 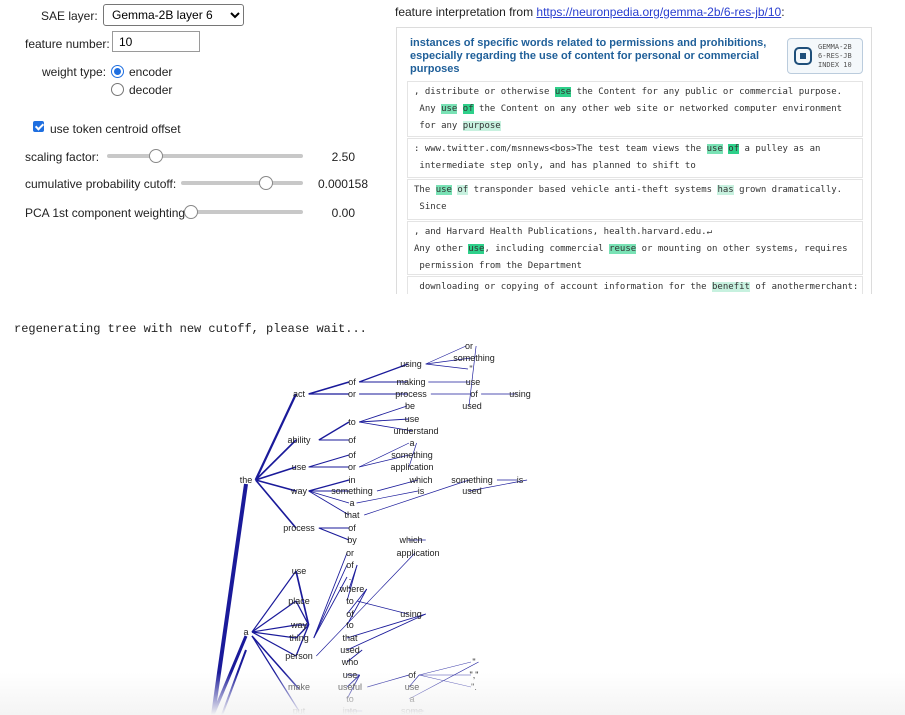 What do you see at coordinates (246, 480) in the screenshot?
I see `tree-node: the` at bounding box center [246, 480].